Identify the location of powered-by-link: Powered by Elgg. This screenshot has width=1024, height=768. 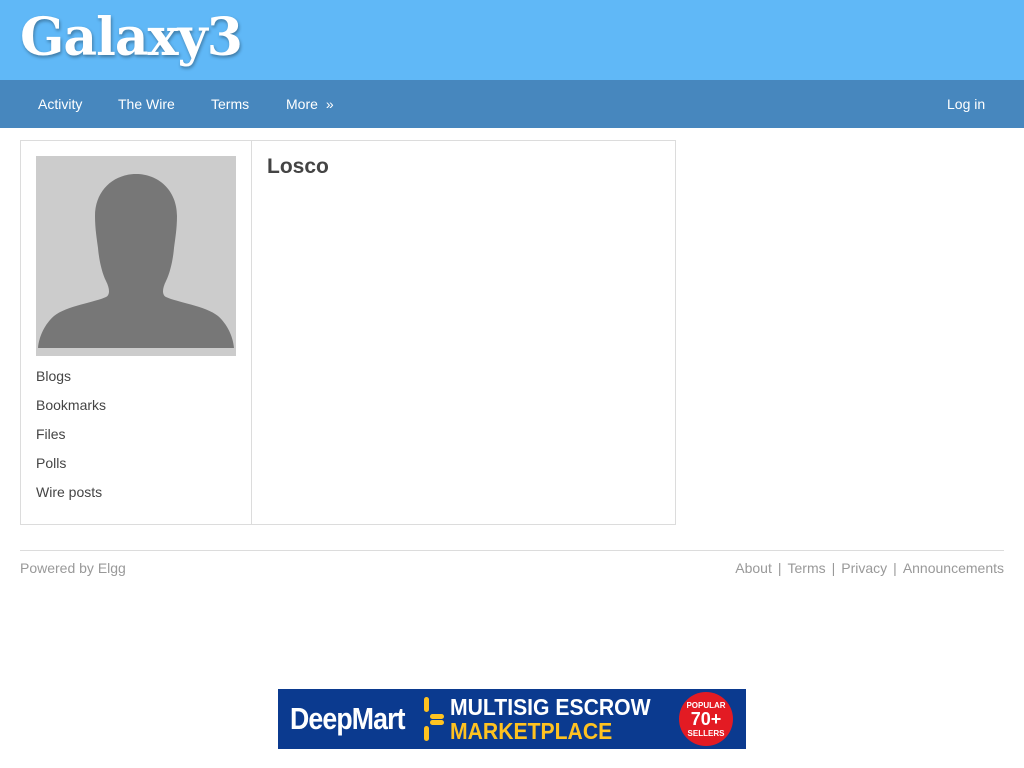
(73, 568).